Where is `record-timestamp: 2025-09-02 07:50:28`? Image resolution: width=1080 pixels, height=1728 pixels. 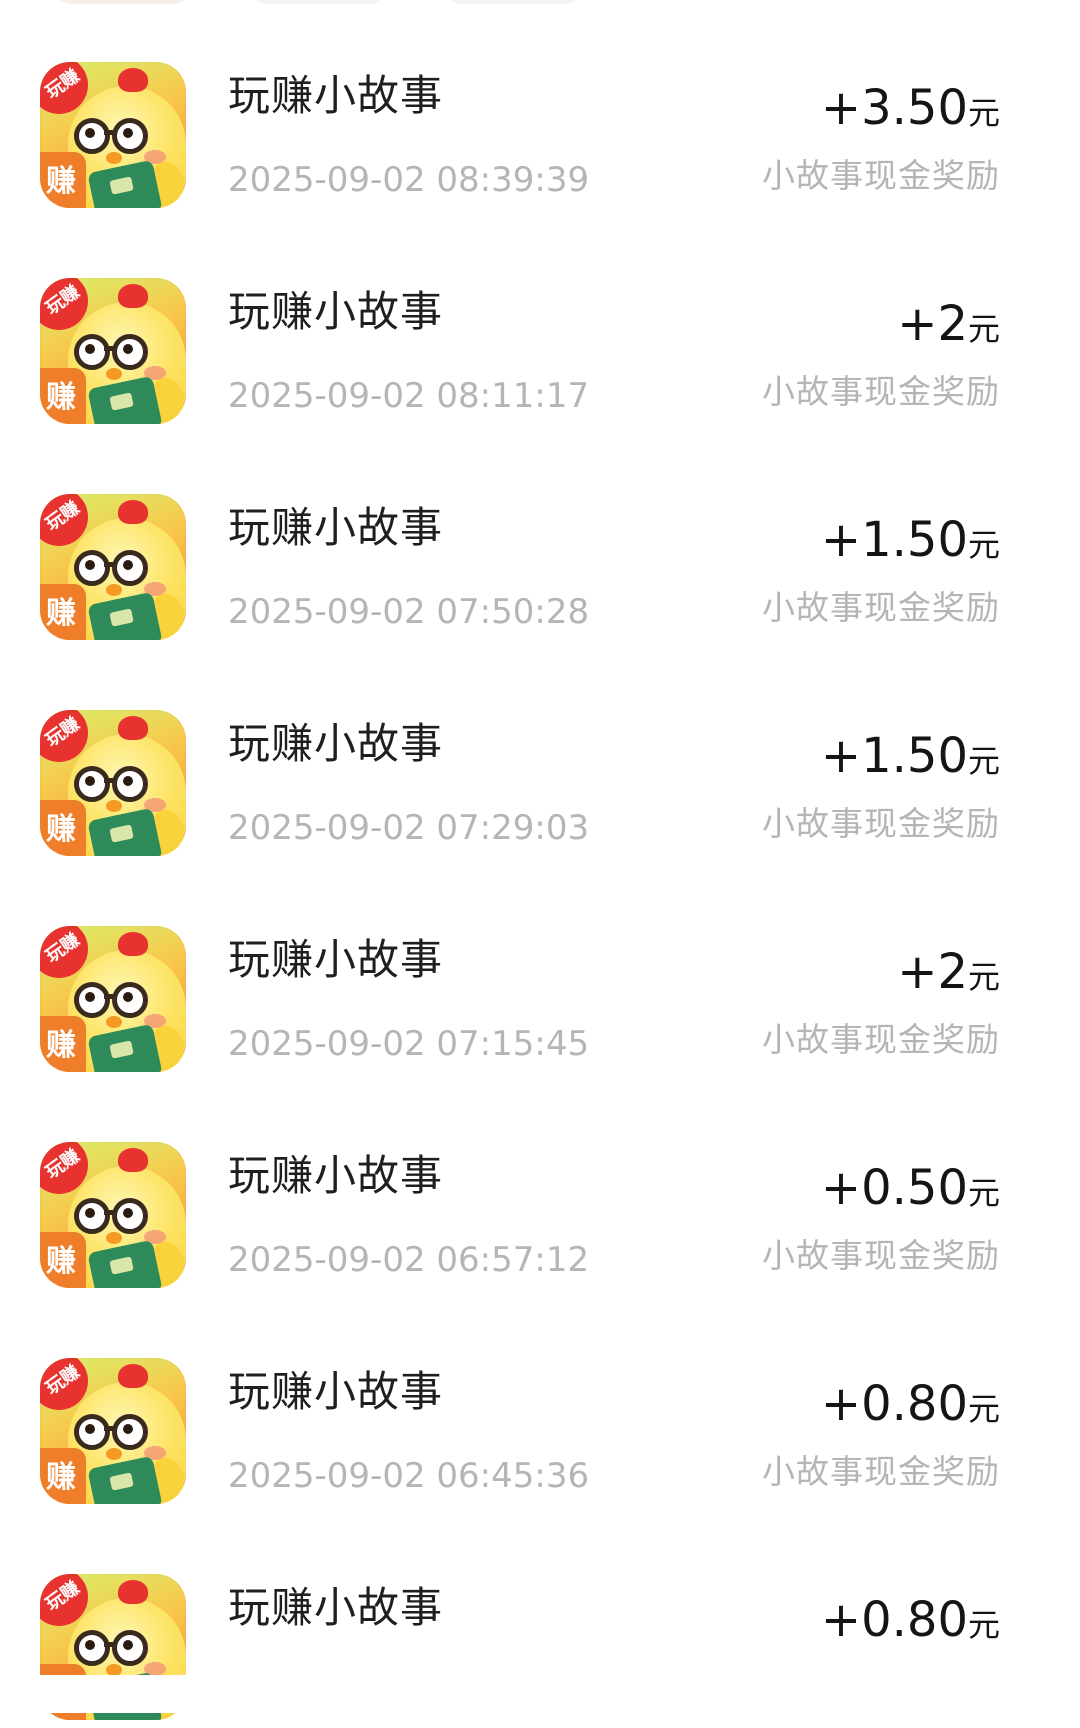
record-timestamp: 2025-09-02 07:50:28 is located at coordinates (409, 612).